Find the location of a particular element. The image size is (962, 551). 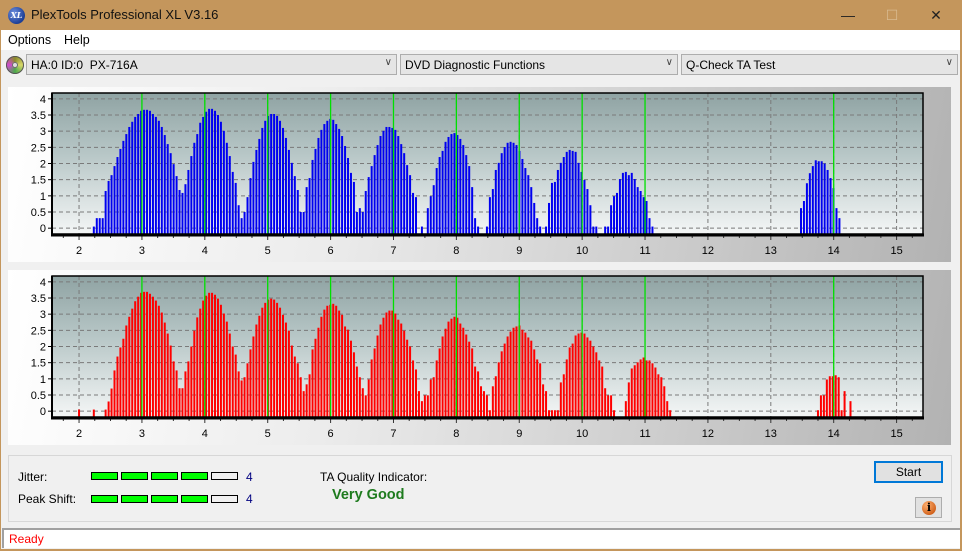

function-select: DVD Diagnostic Functions ∨ is located at coordinates (539, 64).